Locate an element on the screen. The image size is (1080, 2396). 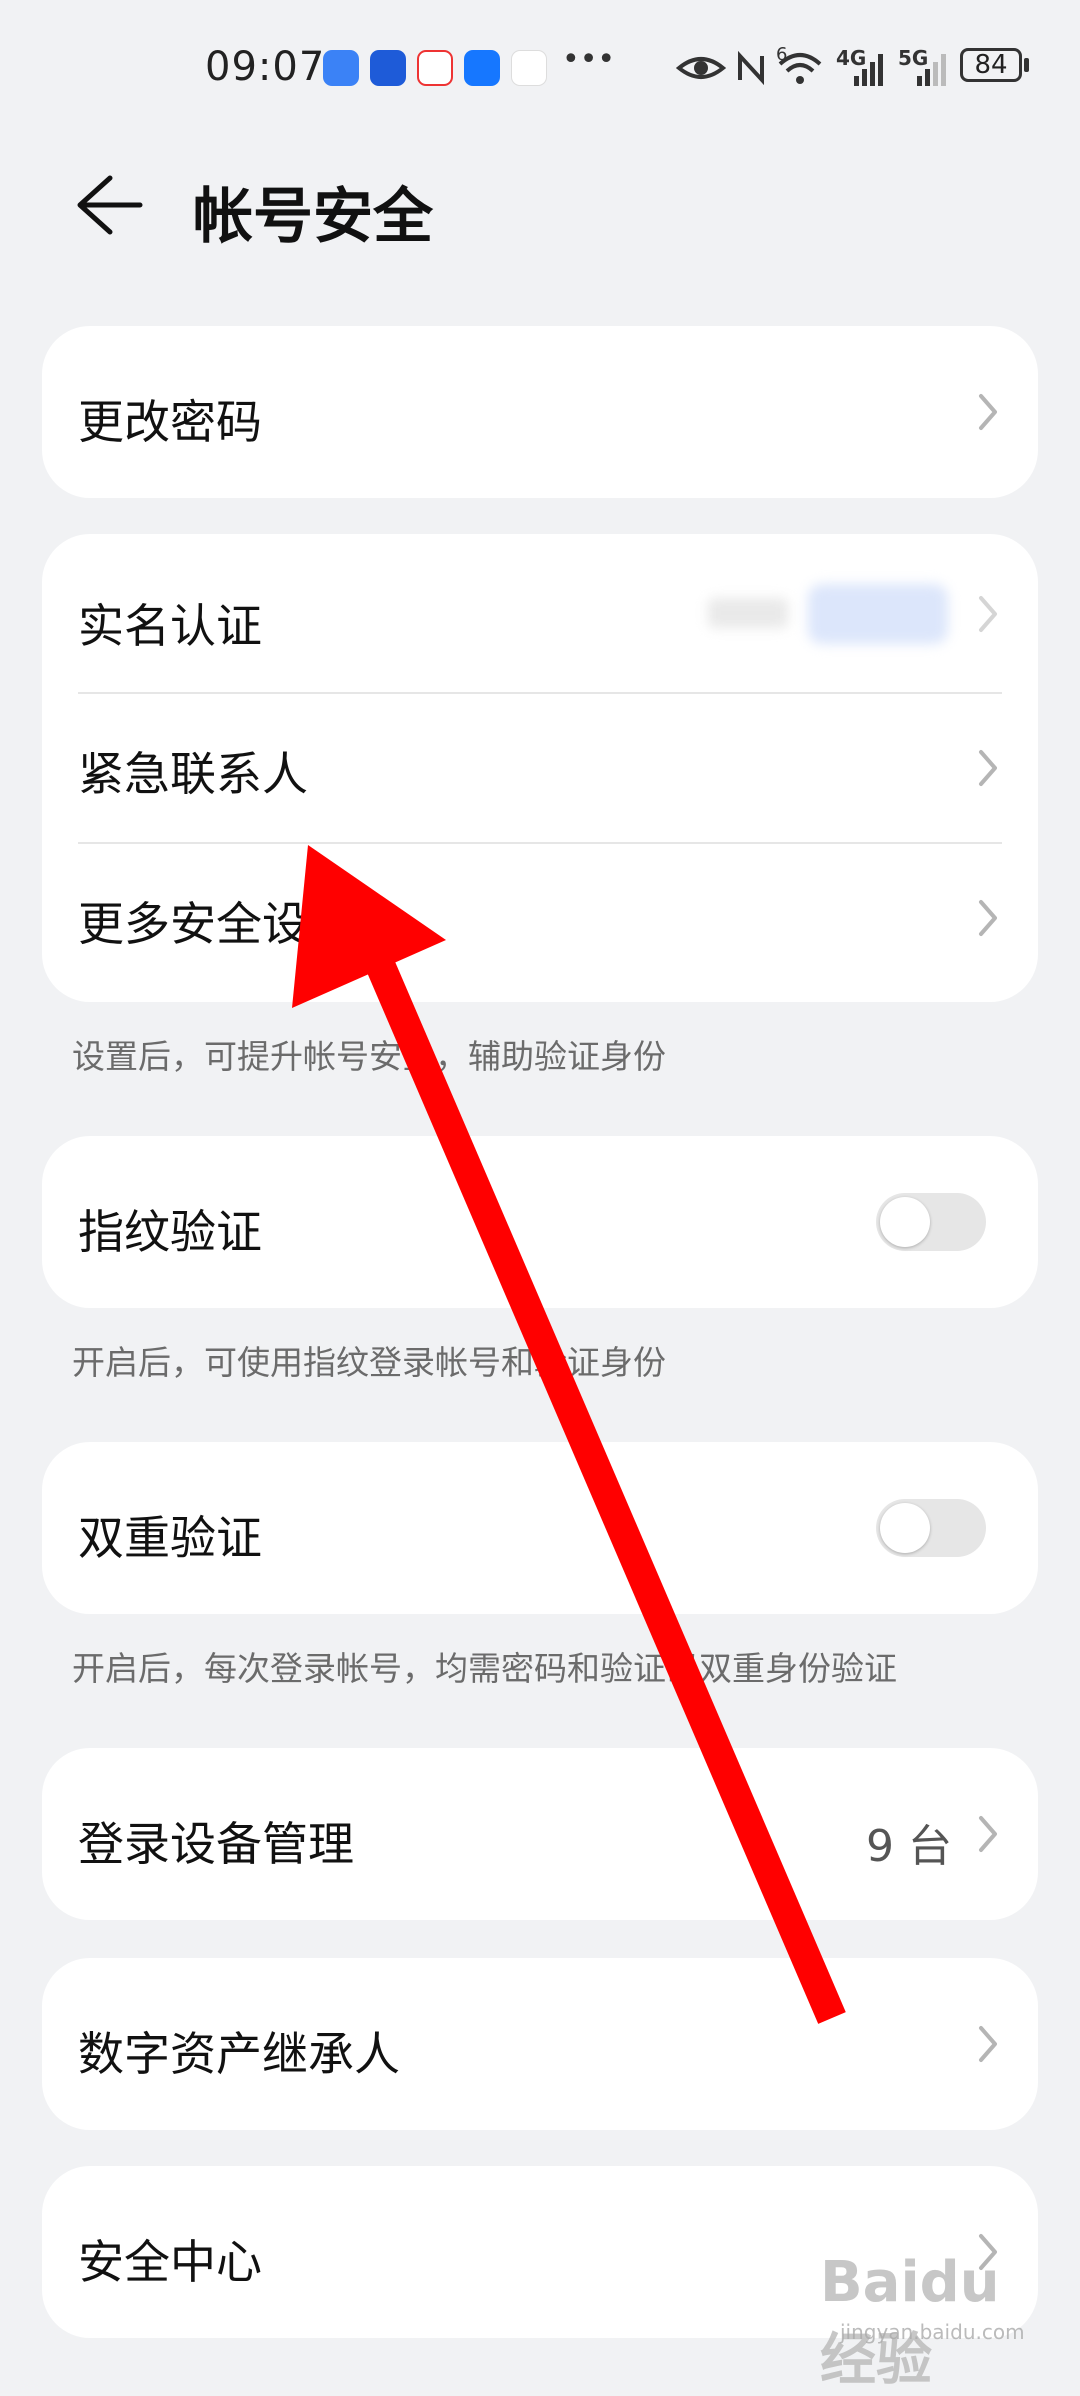
two-factor-toggle is located at coordinates (931, 1528).